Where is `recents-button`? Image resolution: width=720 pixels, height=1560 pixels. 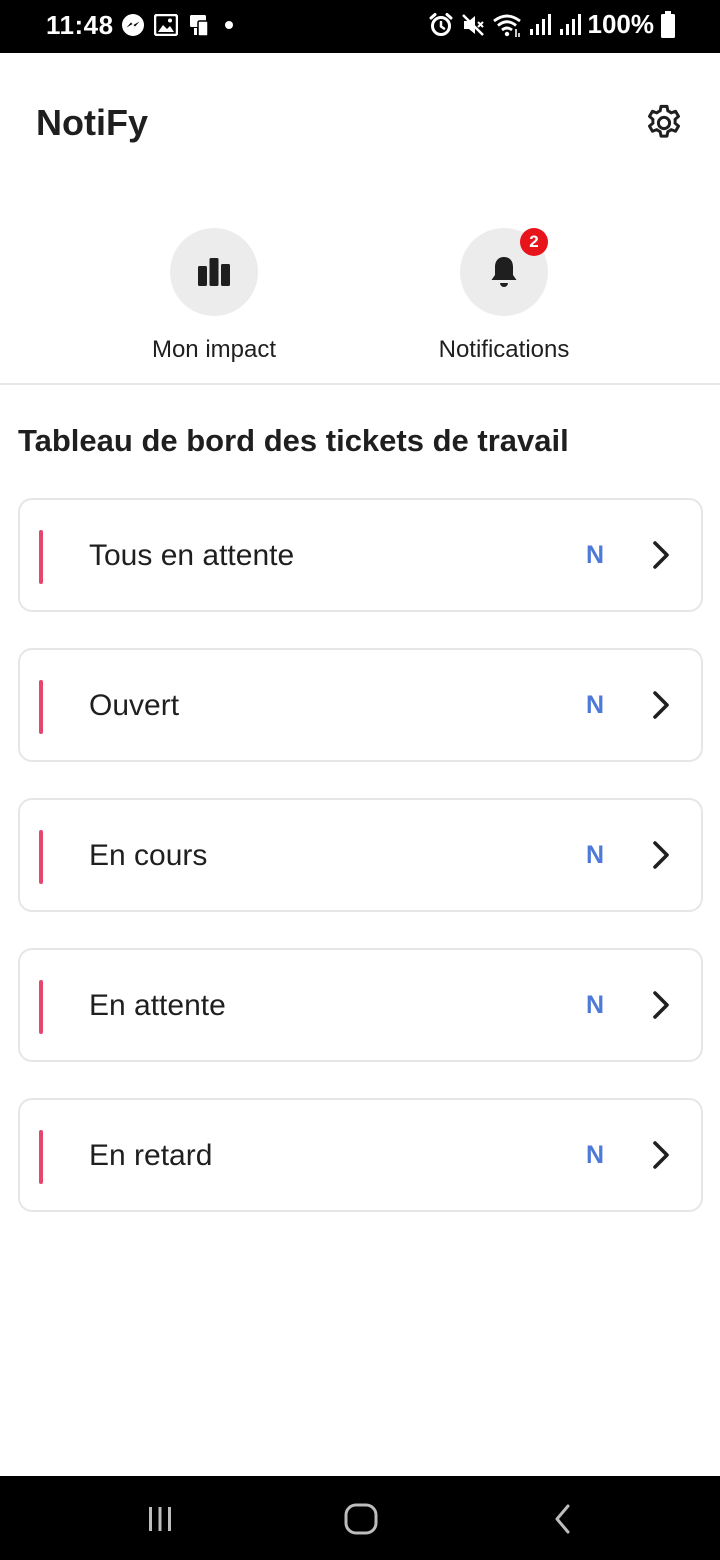 recents-button is located at coordinates (160, 1519).